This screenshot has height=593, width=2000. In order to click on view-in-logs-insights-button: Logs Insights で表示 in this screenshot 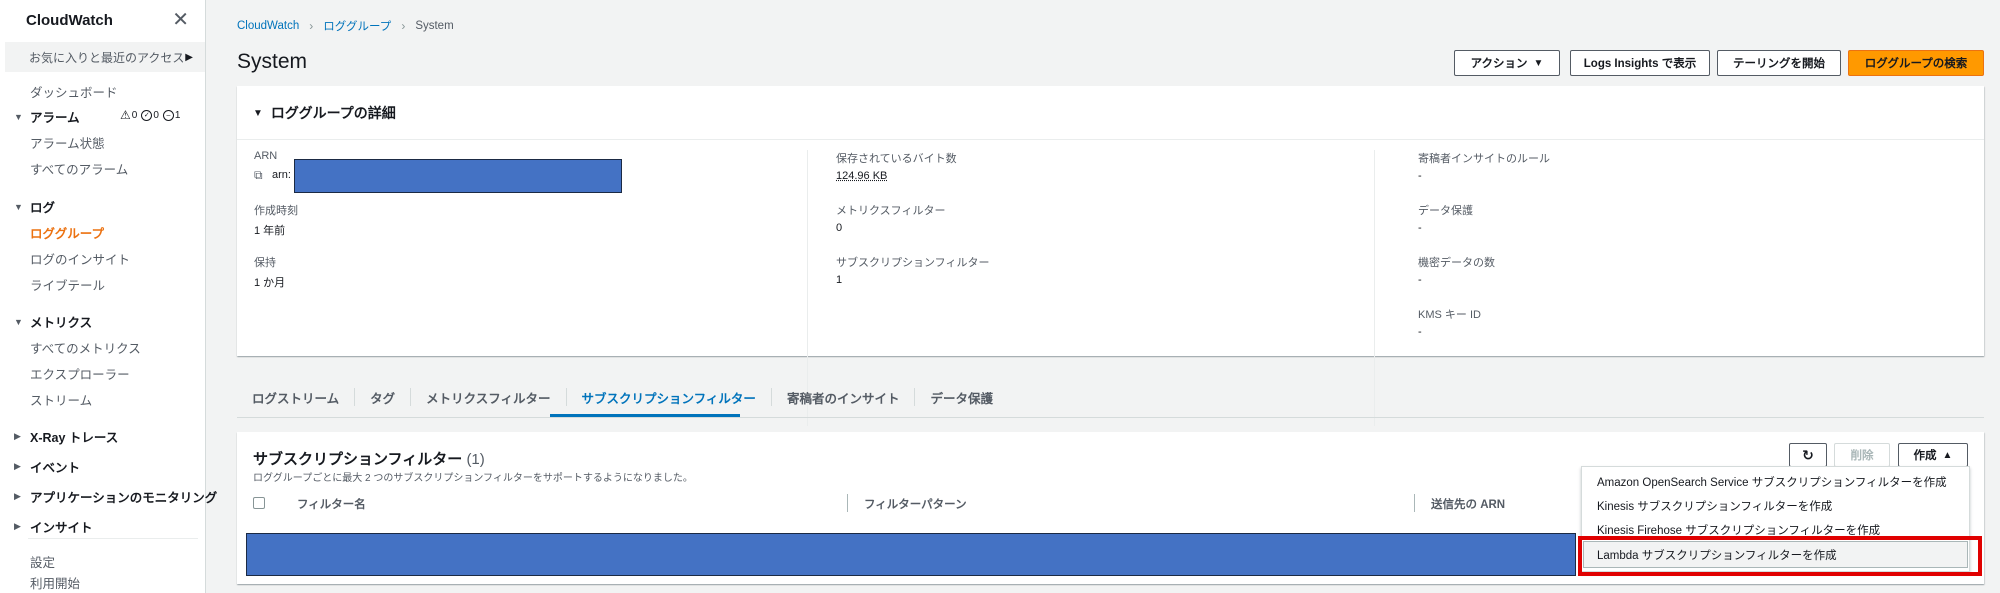, I will do `click(1640, 63)`.